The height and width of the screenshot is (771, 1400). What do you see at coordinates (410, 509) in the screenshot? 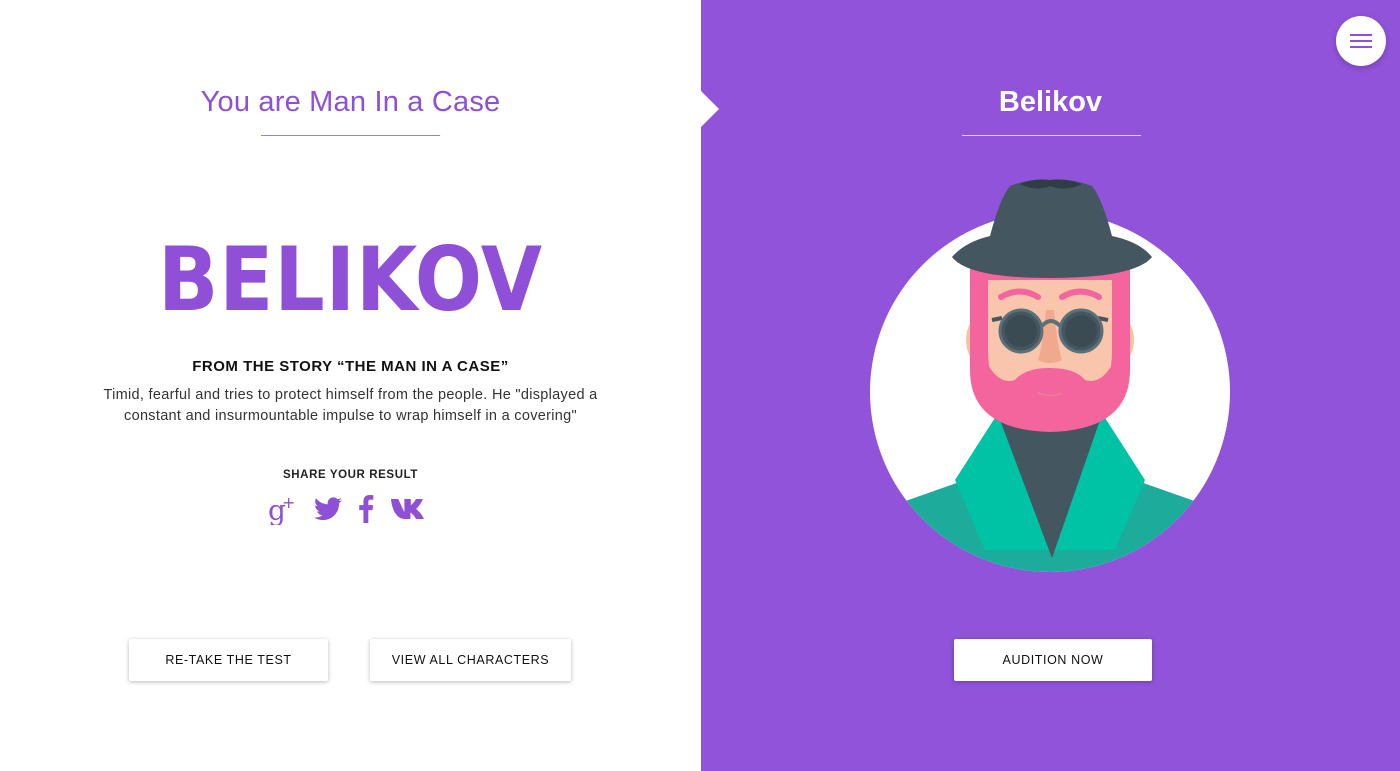
I see `vk-icon` at bounding box center [410, 509].